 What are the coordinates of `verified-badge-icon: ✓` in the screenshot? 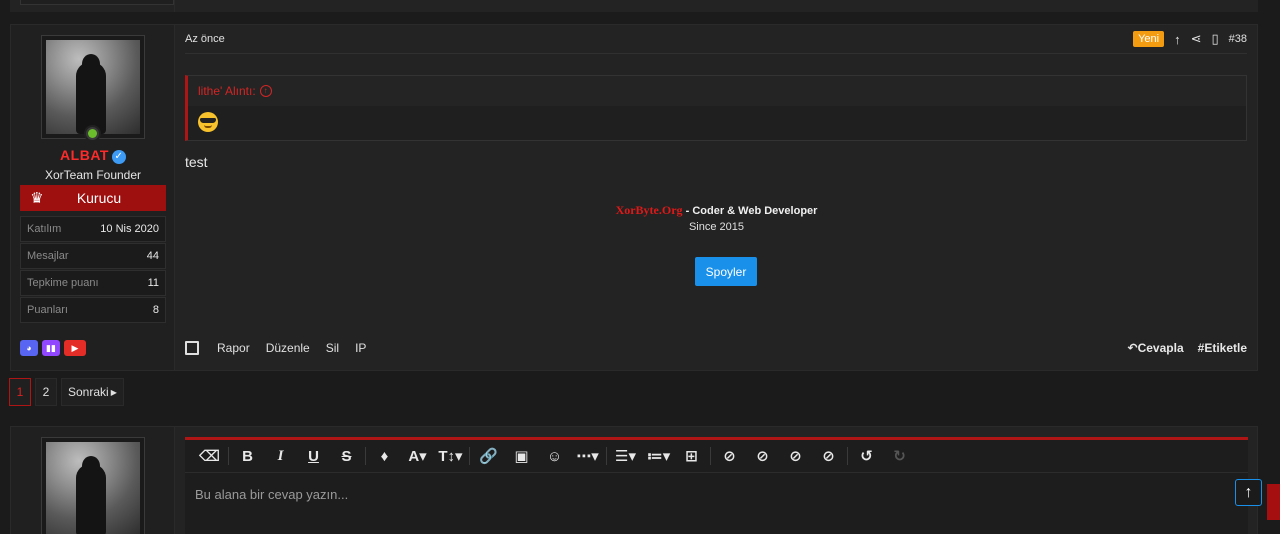 It's located at (118, 157).